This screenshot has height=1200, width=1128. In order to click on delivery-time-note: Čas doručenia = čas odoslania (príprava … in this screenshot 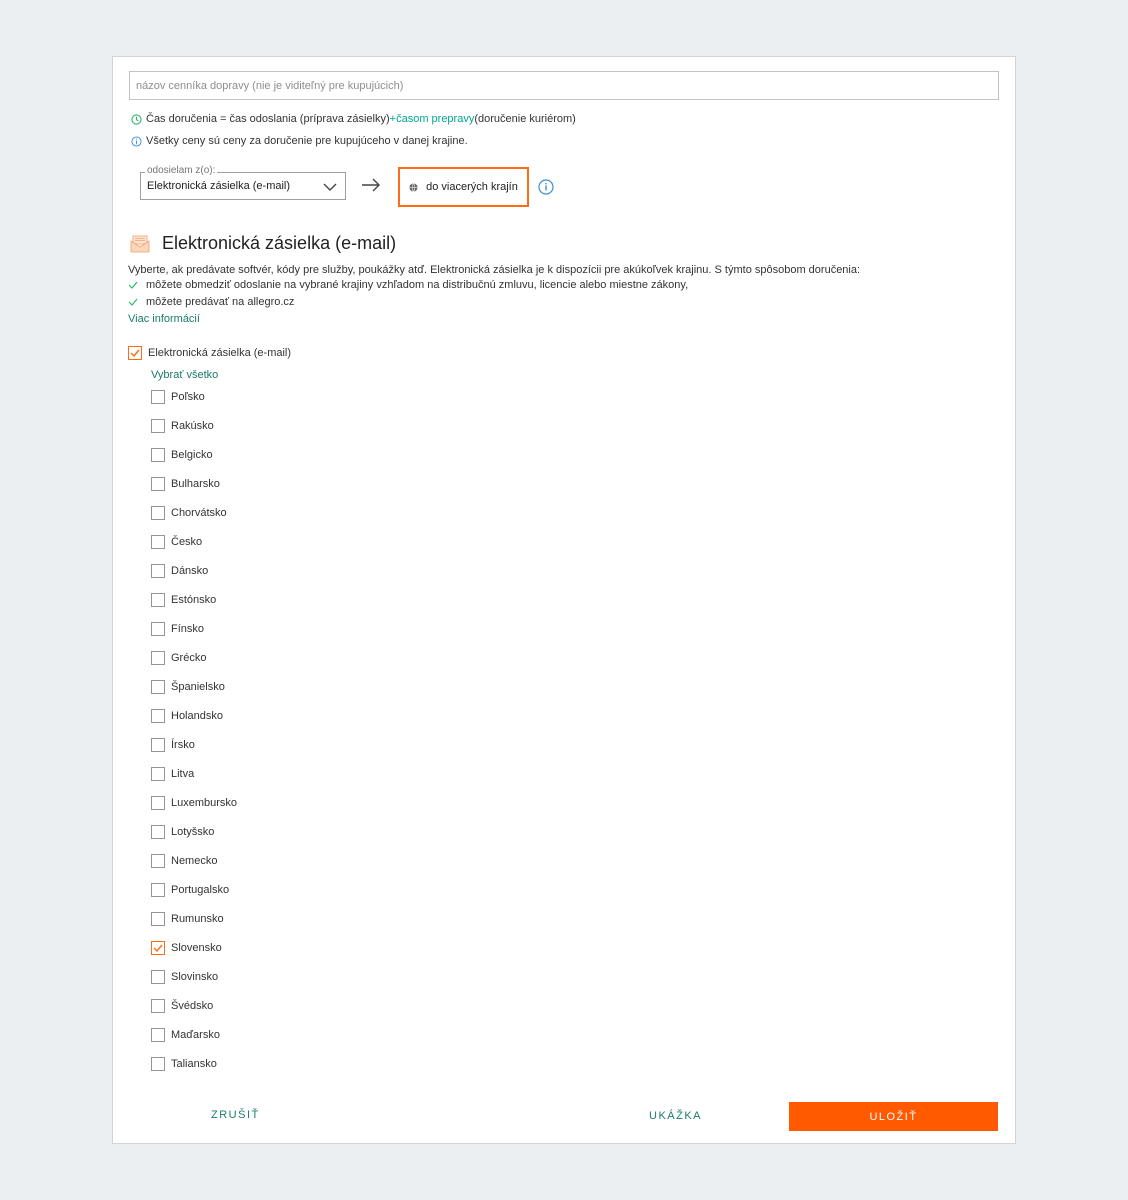, I will do `click(353, 119)`.